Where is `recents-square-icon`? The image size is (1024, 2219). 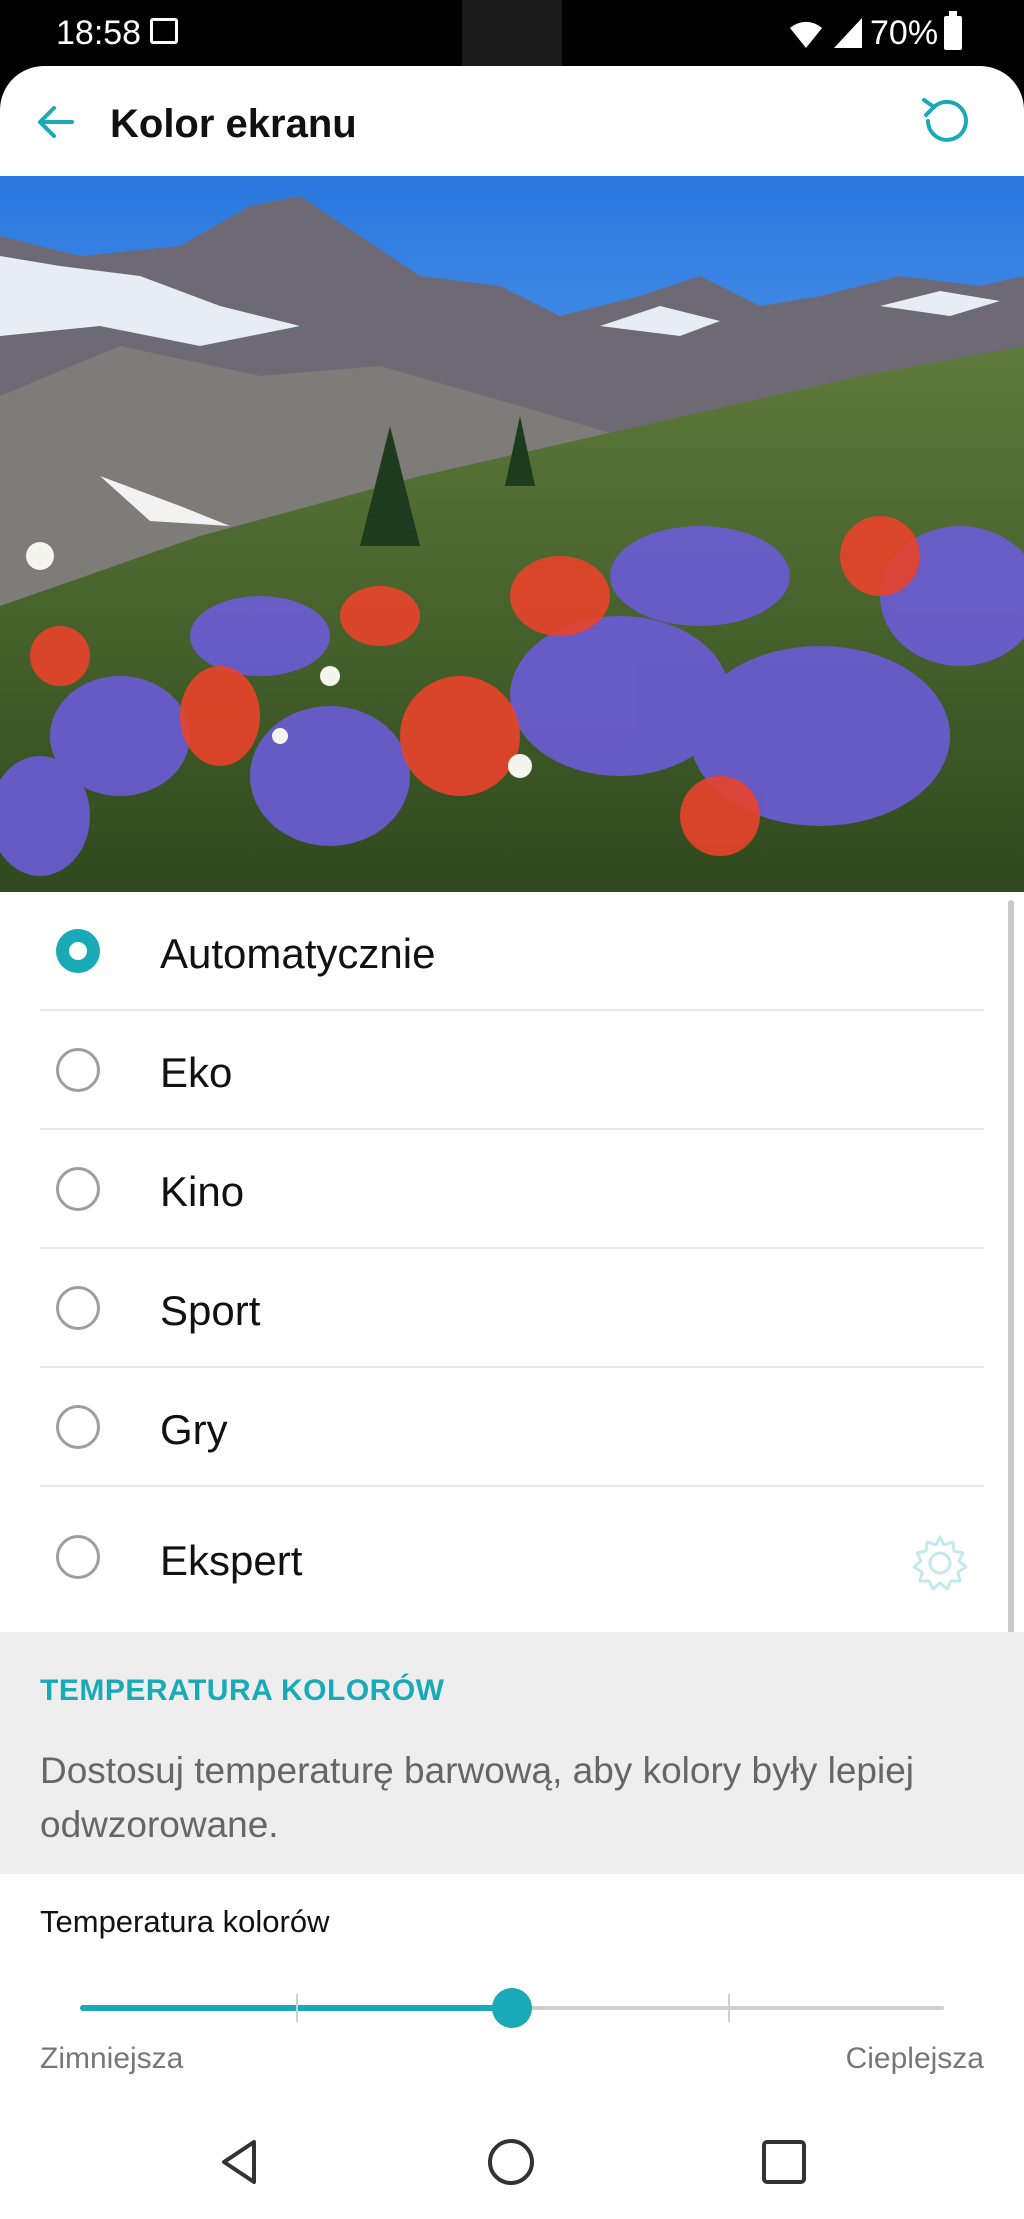 recents-square-icon is located at coordinates (784, 2162).